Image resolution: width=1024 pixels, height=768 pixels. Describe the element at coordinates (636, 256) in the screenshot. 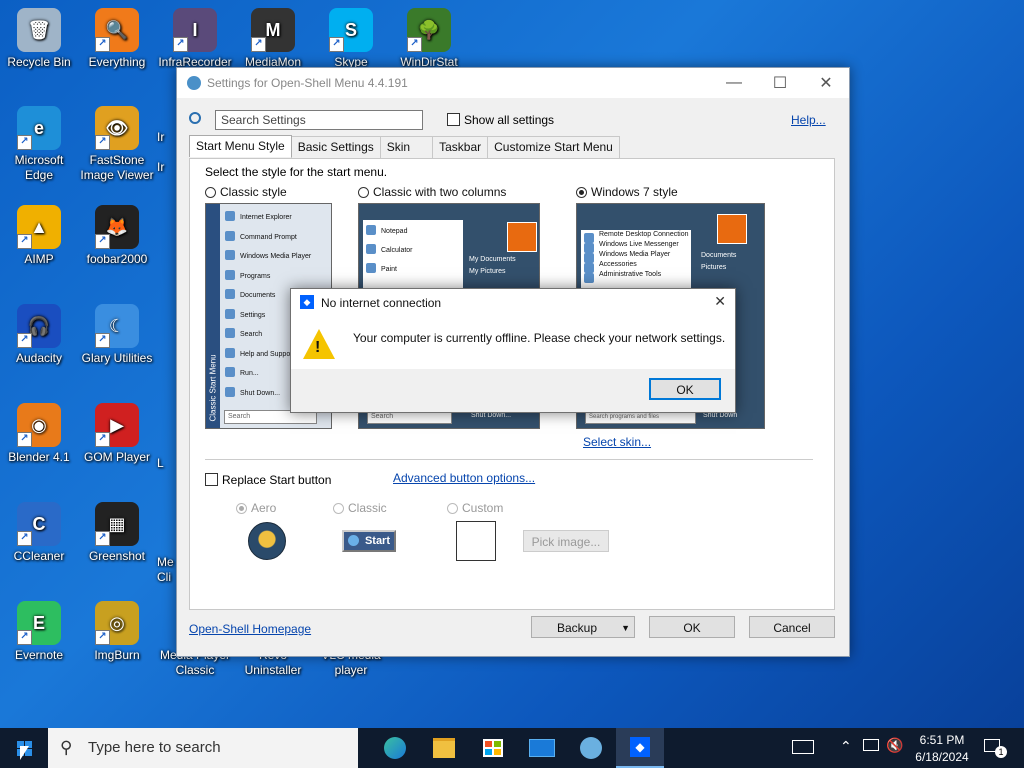

I see `preview-menu-item: Windows Media Player` at that location.